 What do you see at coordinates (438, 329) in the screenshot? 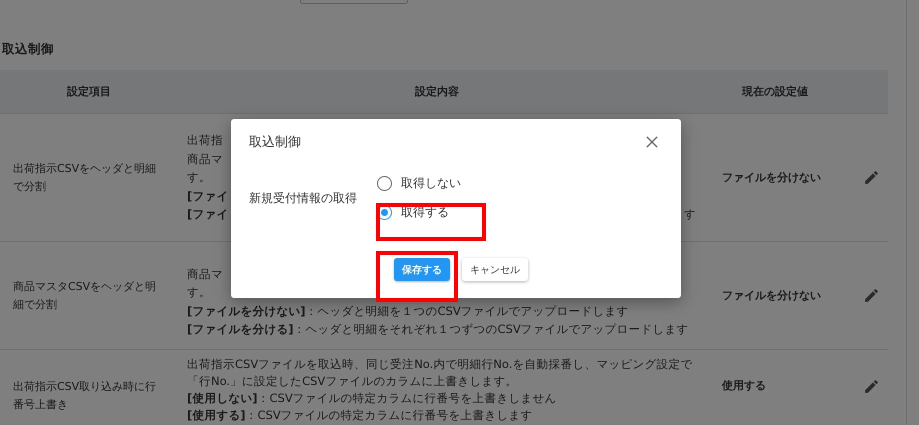
I see `description-text: [ファイルを分ける]：ヘッダと明細をそれぞれ１つずつのCSVファイルでアップロードします` at bounding box center [438, 329].